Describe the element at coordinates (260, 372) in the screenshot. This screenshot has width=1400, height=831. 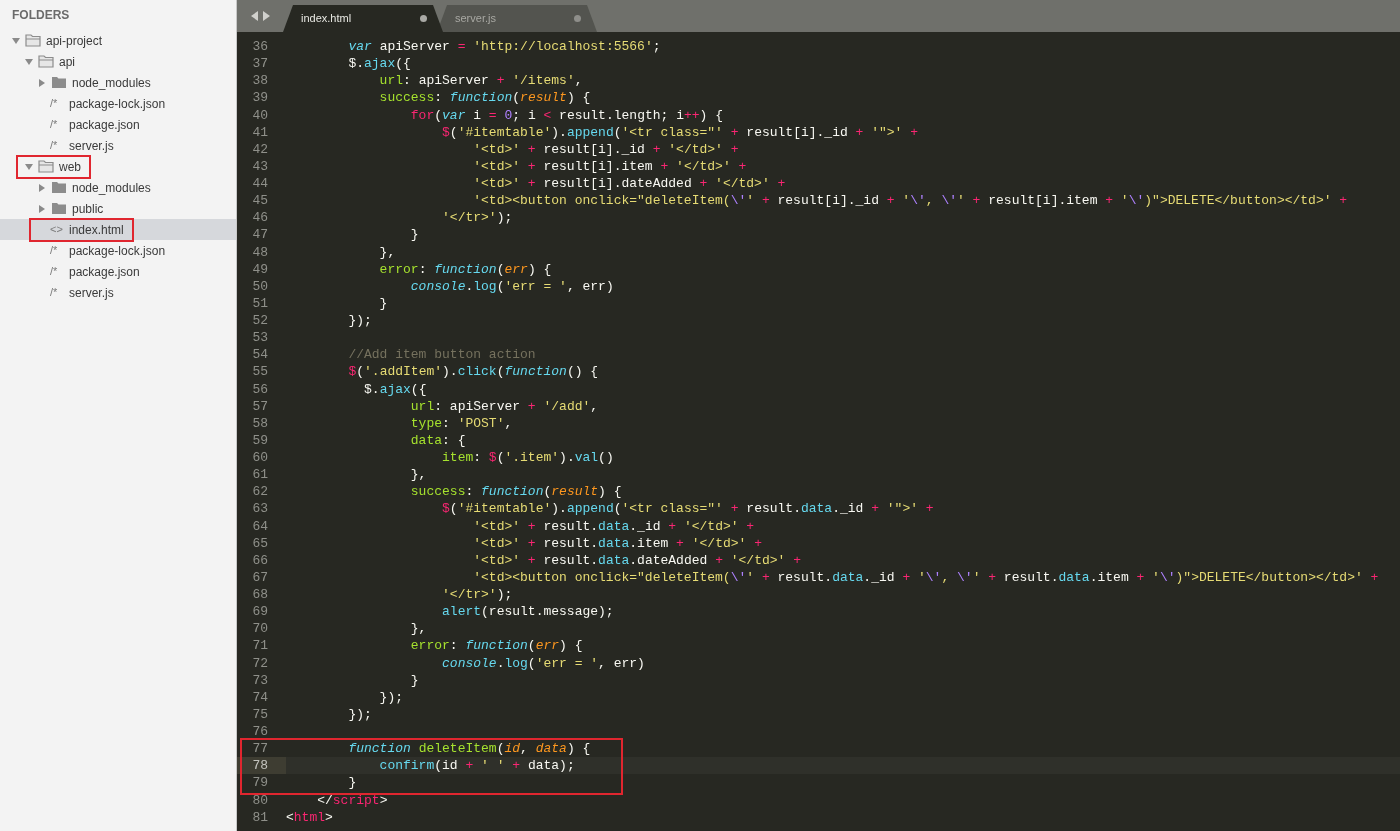
I see `line-number: 55` at that location.